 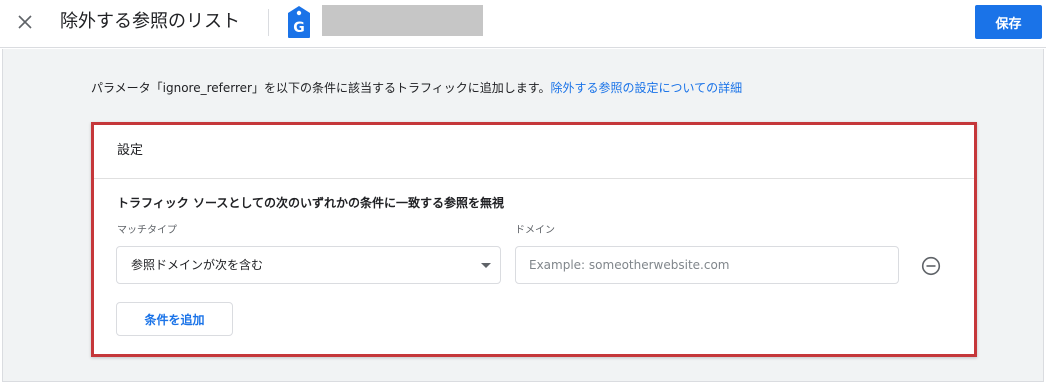 What do you see at coordinates (174, 319) in the screenshot?
I see `add-condition-button: 条件を追加` at bounding box center [174, 319].